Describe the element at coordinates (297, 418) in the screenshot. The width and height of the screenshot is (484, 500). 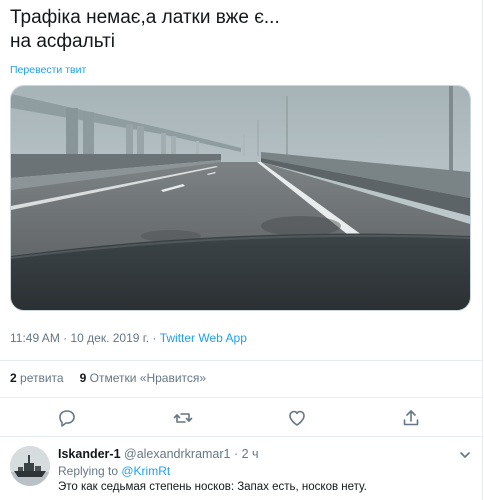
I see `like-icon` at that location.